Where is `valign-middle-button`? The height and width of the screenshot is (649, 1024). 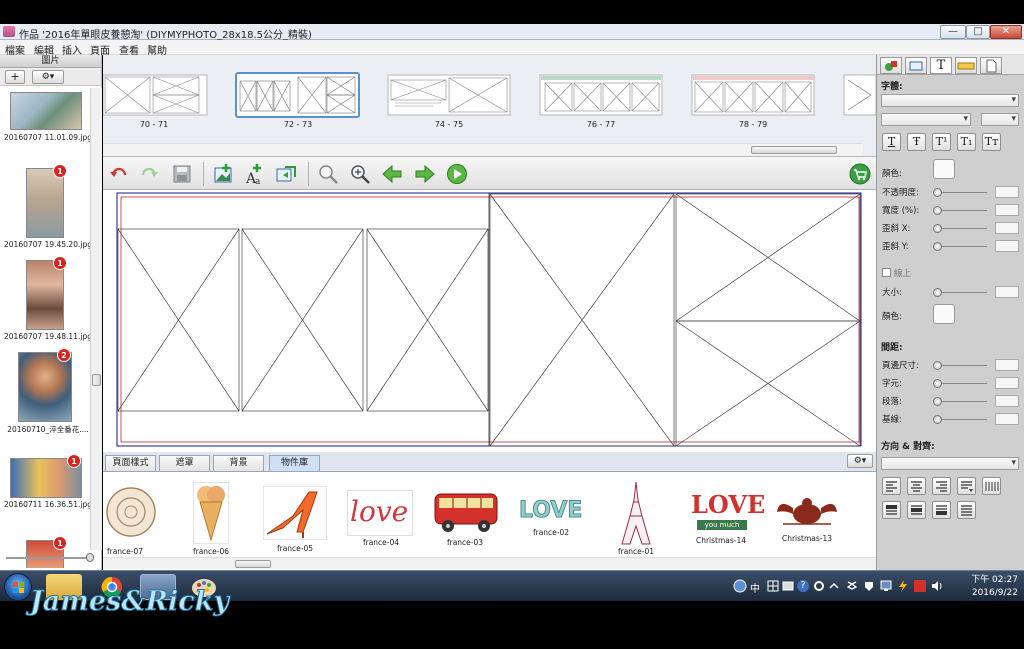
valign-middle-button is located at coordinates (916, 510).